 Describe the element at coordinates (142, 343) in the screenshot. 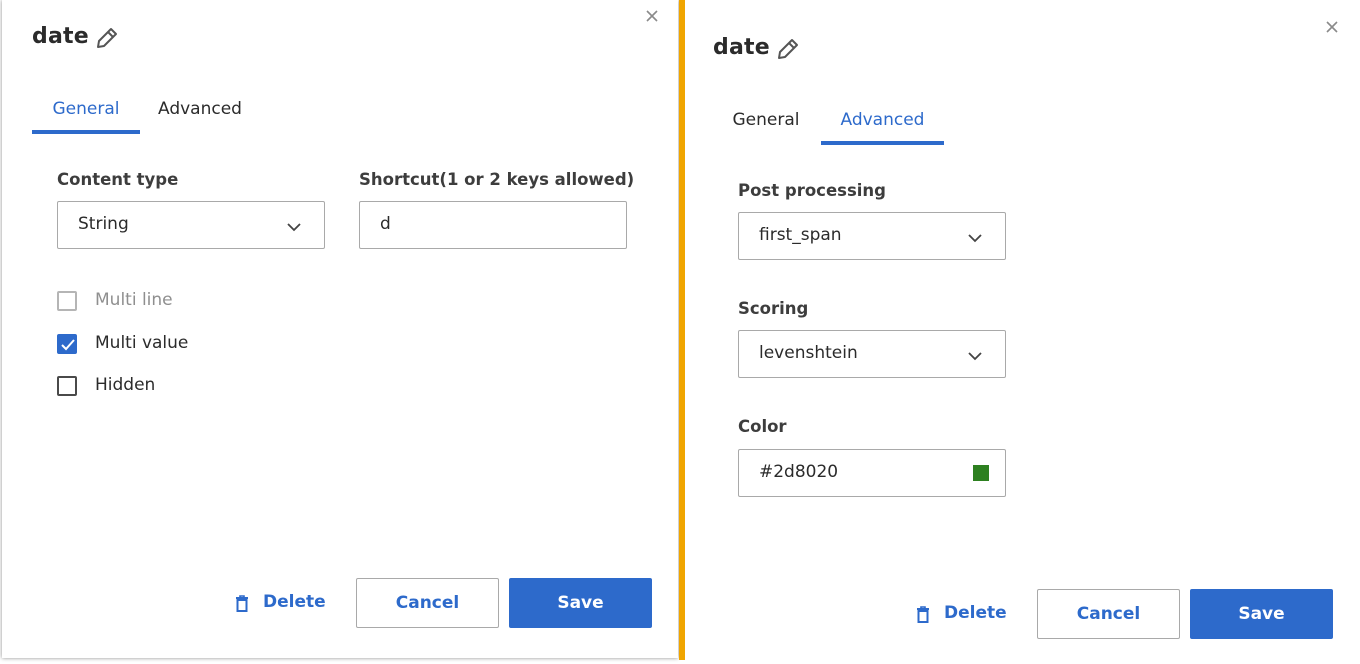

I see `multi-value-label: Multi value` at that location.